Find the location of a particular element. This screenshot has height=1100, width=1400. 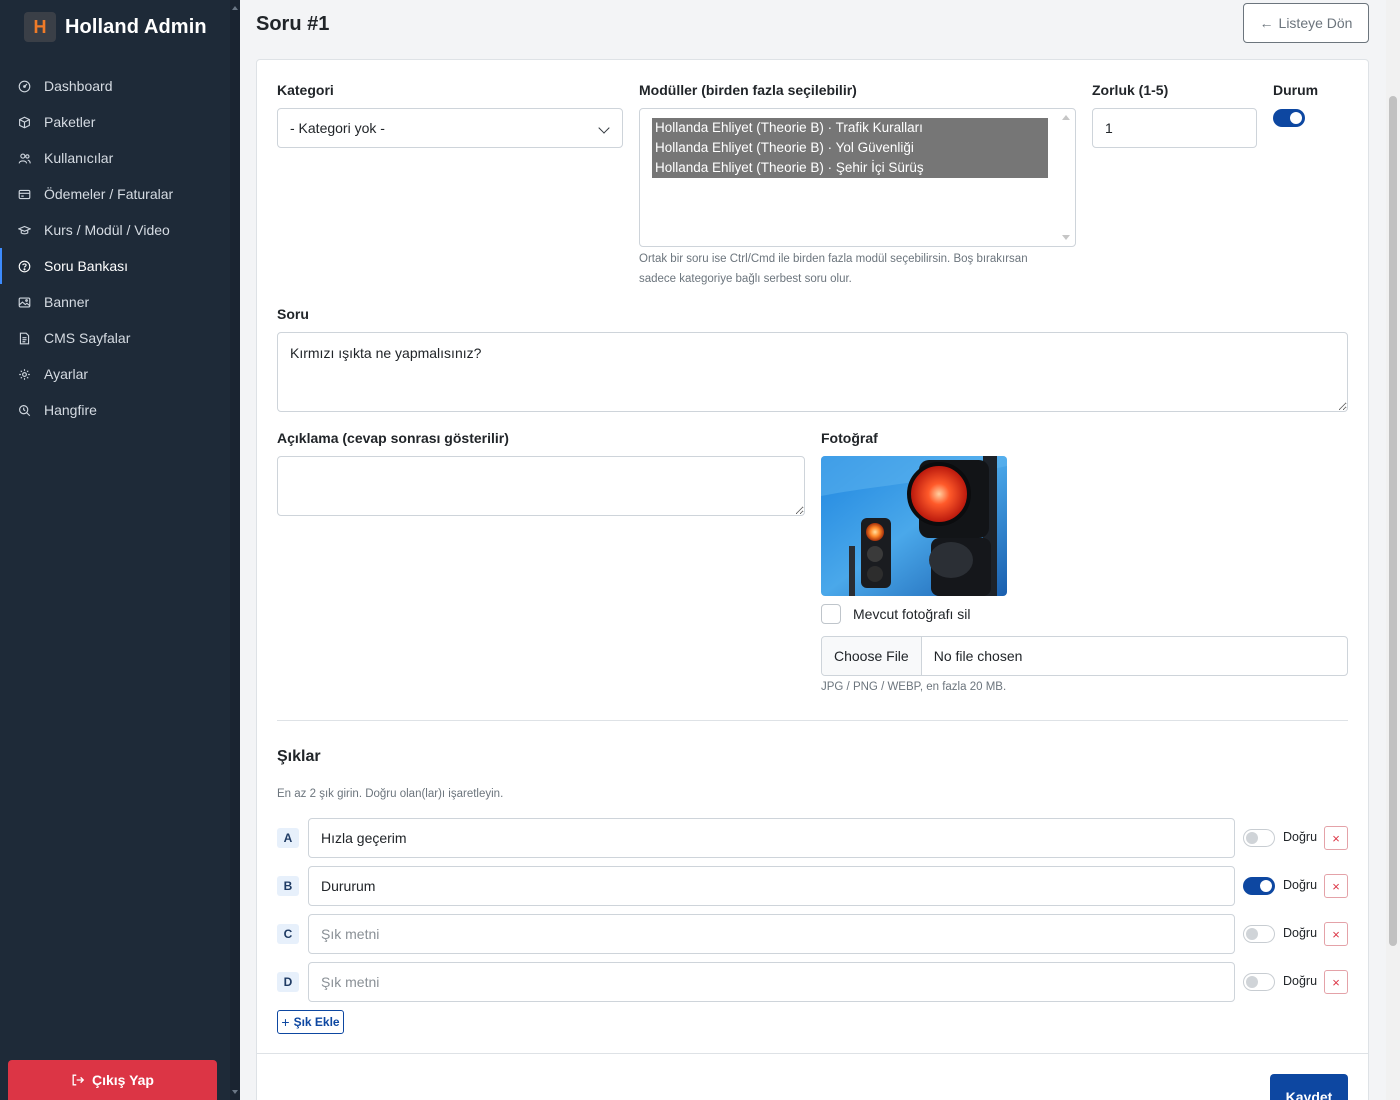

brand-logo: H is located at coordinates (40, 27).